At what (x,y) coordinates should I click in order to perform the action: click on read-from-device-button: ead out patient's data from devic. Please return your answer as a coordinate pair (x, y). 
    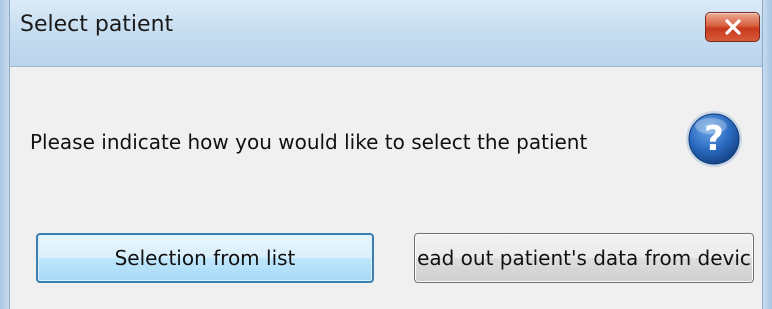
    Looking at the image, I should click on (584, 258).